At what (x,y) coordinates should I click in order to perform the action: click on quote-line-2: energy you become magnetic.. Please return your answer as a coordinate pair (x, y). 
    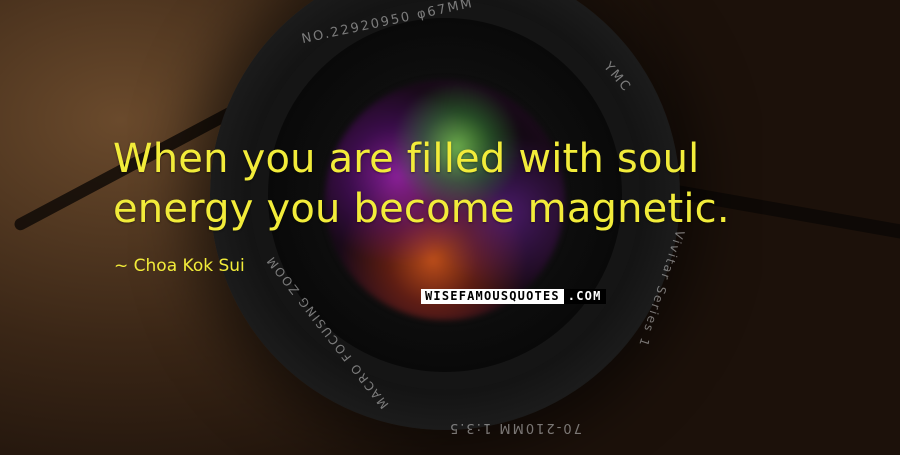
    Looking at the image, I should click on (421, 209).